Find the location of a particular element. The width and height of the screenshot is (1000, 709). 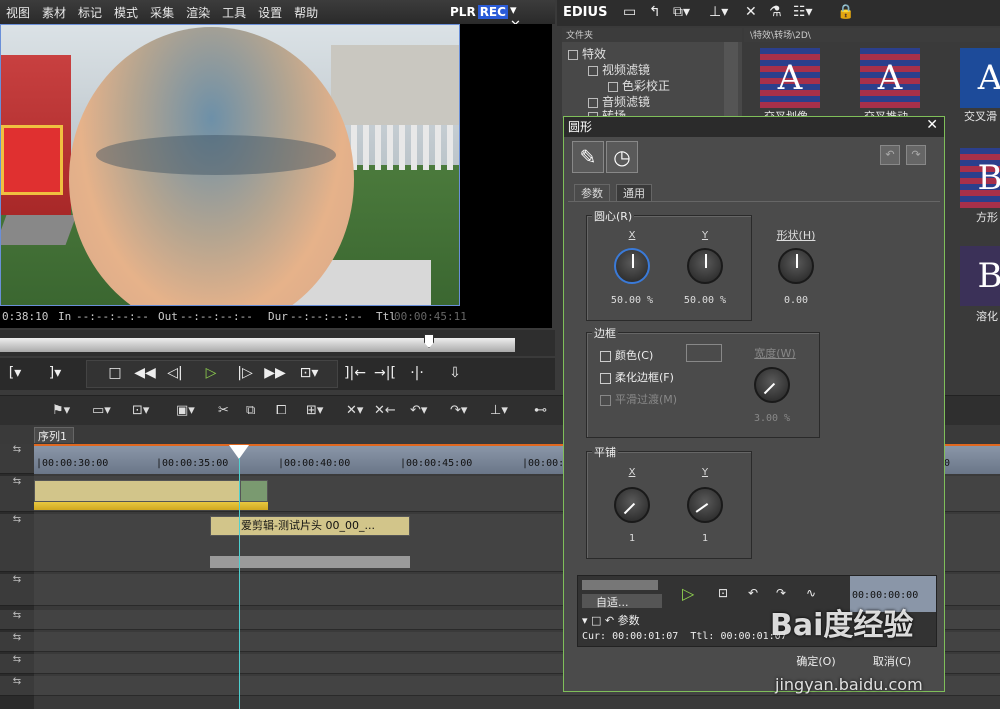

plr-rec-toggle: PLR REC is located at coordinates (479, 12).